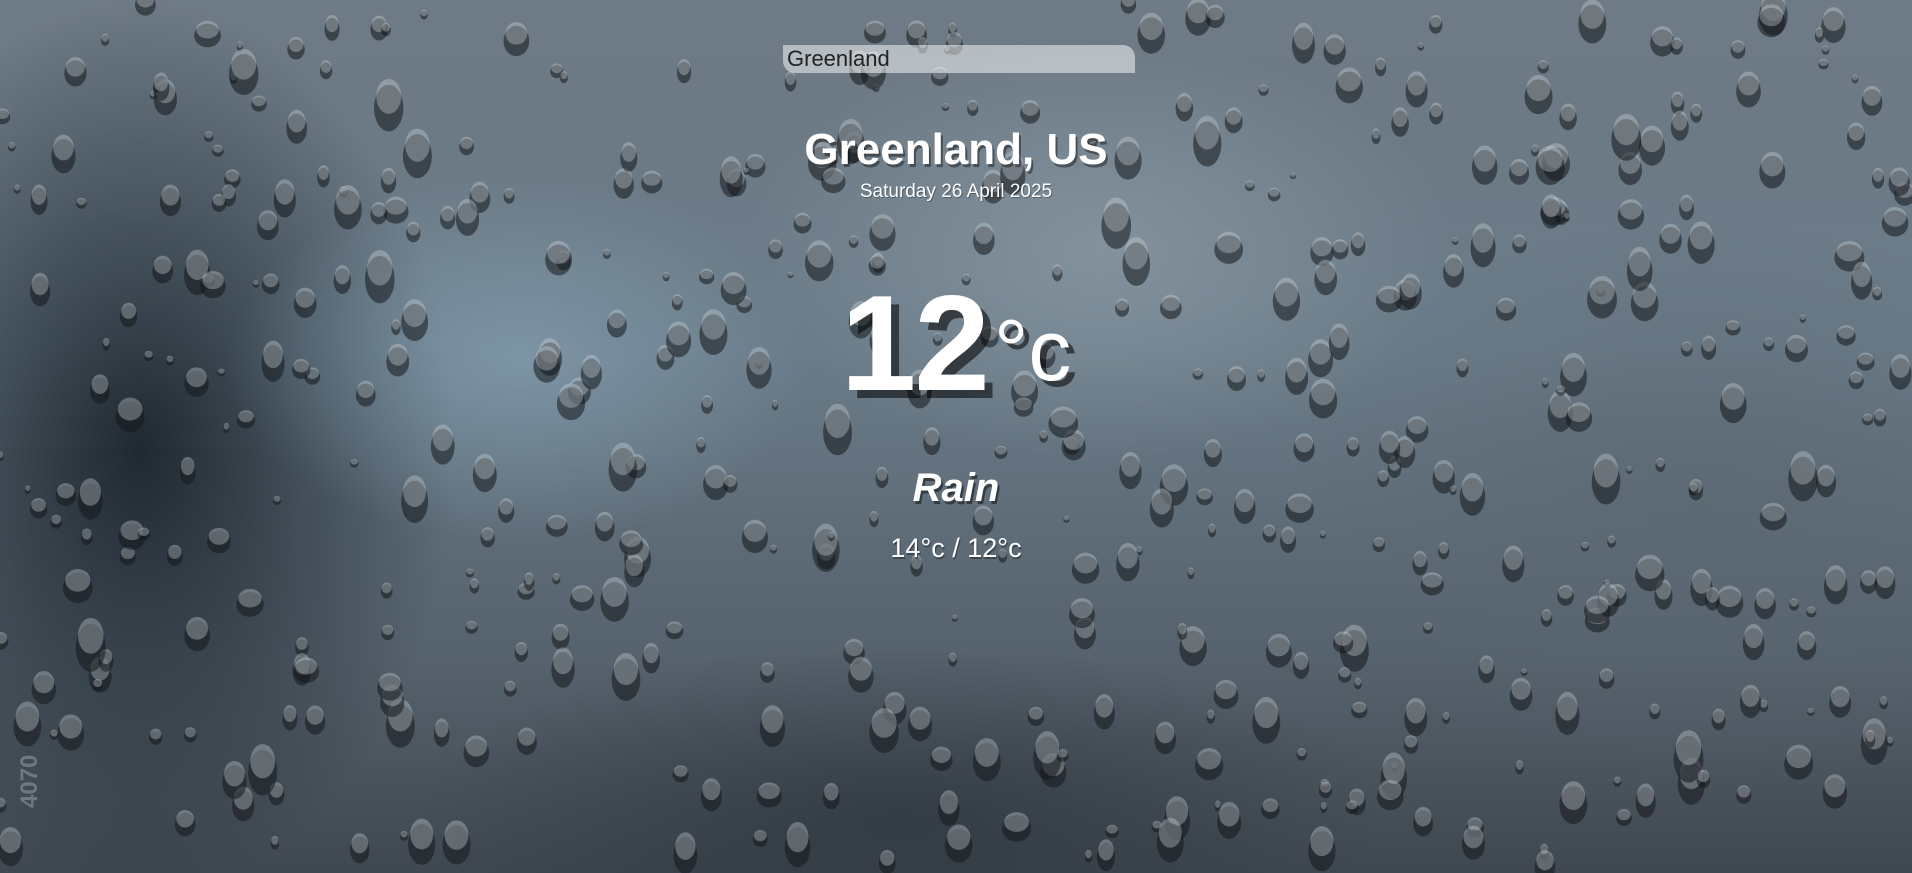 The height and width of the screenshot is (873, 1912). Describe the element at coordinates (1032, 351) in the screenshot. I see `temperature-unit: °c` at that location.